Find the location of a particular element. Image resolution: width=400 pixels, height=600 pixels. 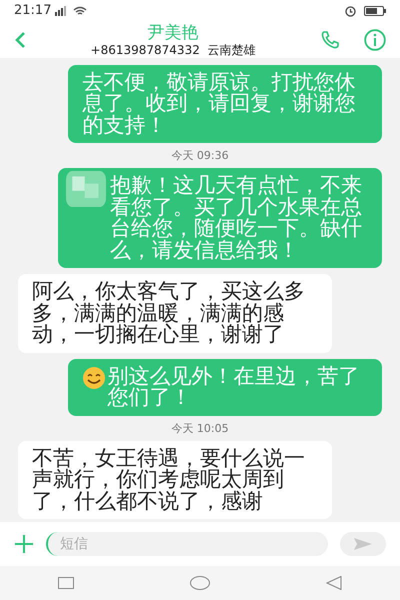

recents-icon is located at coordinates (66, 583).